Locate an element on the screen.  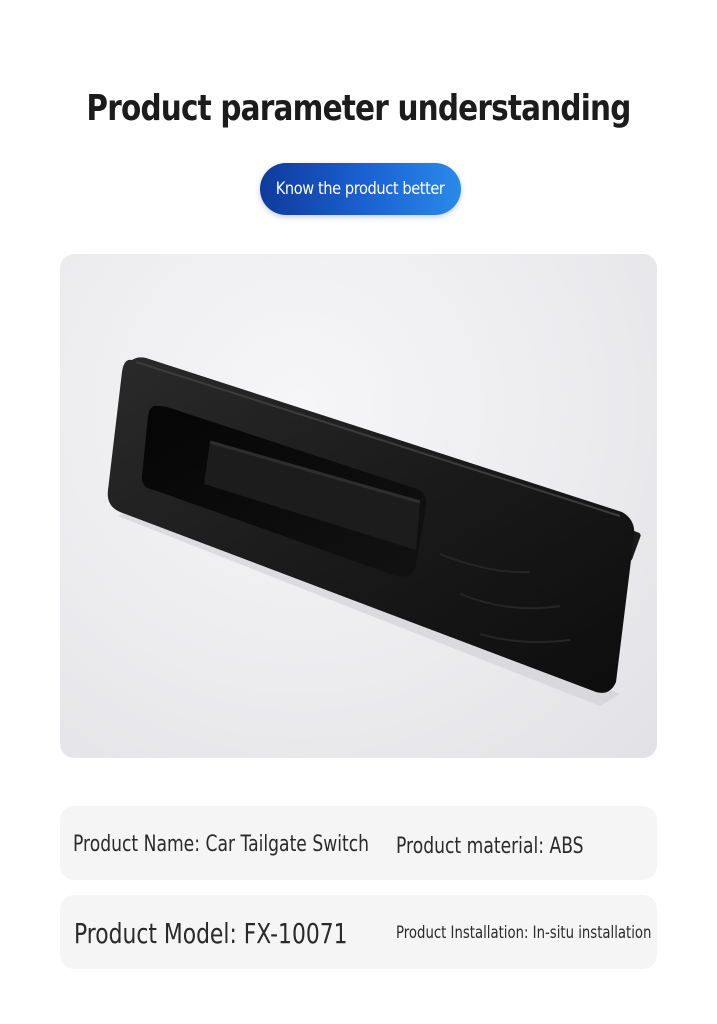
product-name: Product Name: Car Tailgate Switch is located at coordinates (221, 844).